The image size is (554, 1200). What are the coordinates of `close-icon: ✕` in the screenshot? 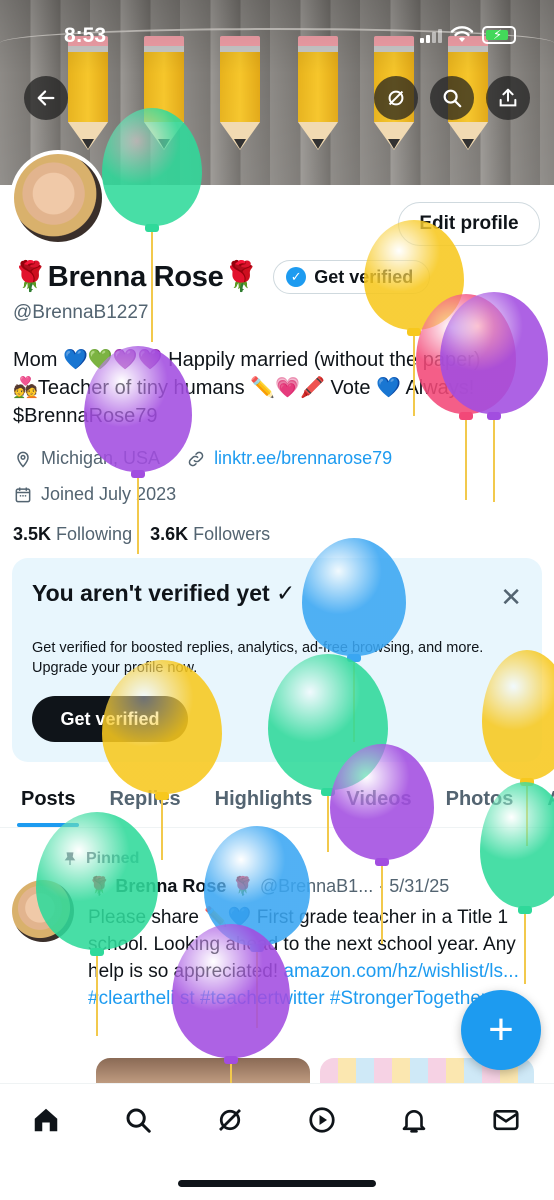 It's located at (511, 597).